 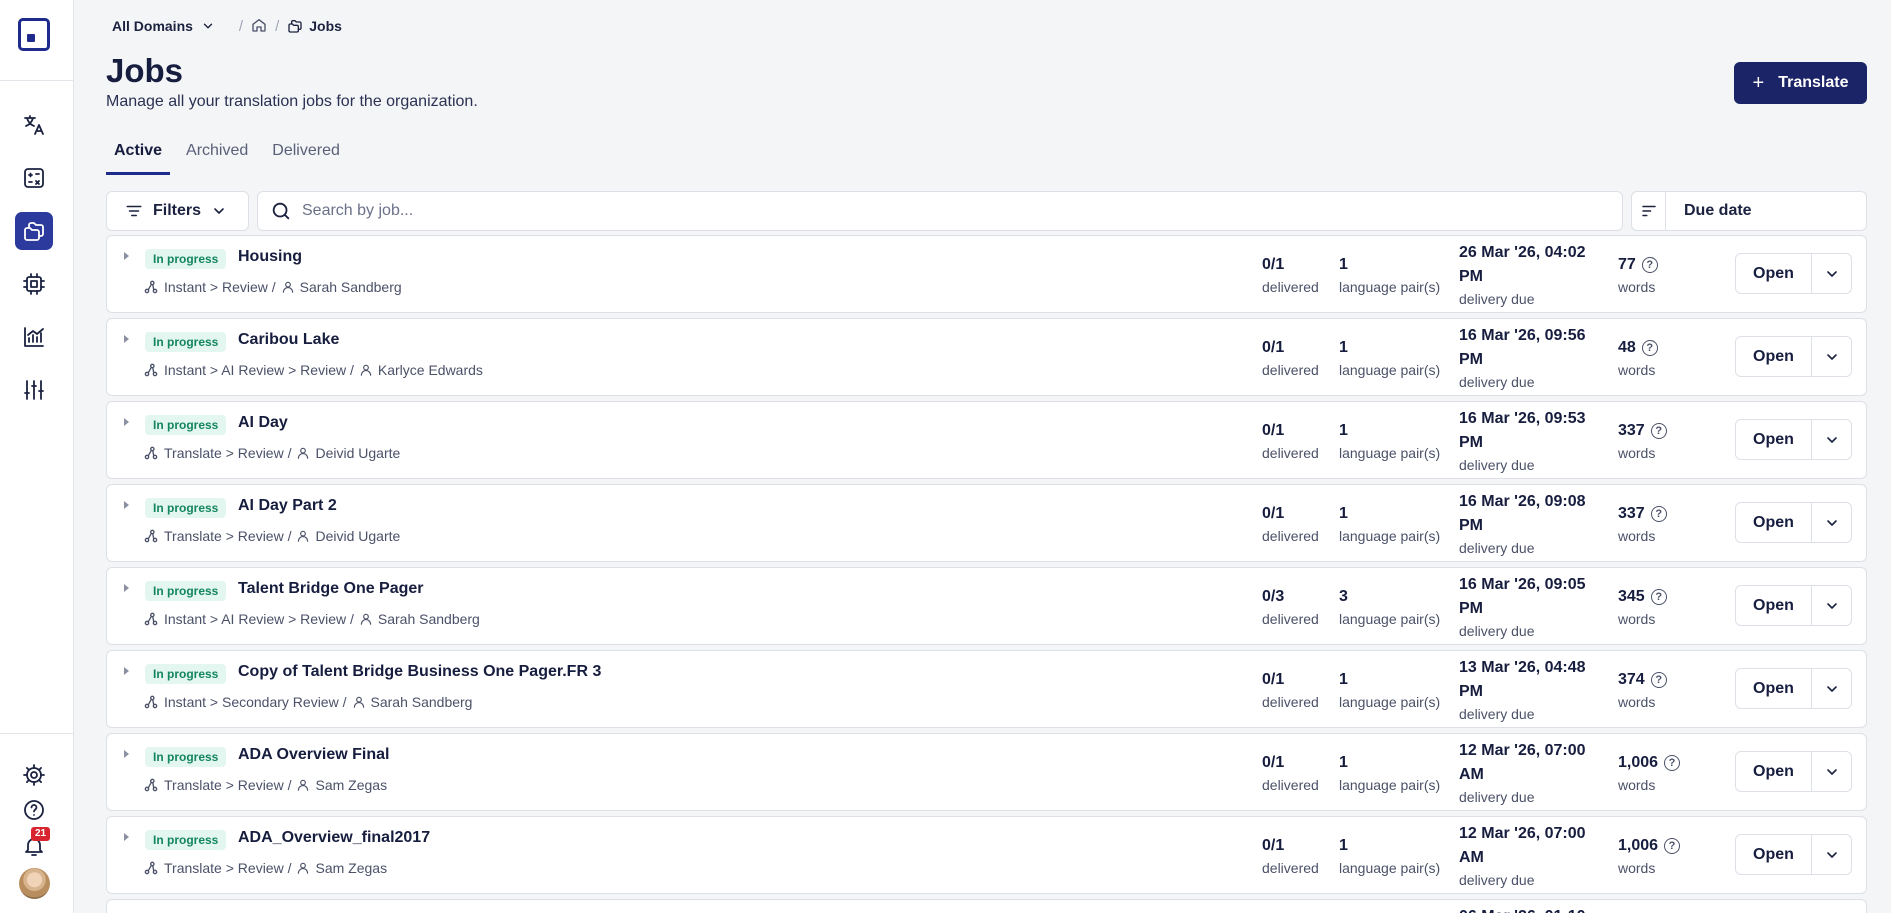 What do you see at coordinates (163, 26) in the screenshot?
I see `domain-selector: All Domains` at bounding box center [163, 26].